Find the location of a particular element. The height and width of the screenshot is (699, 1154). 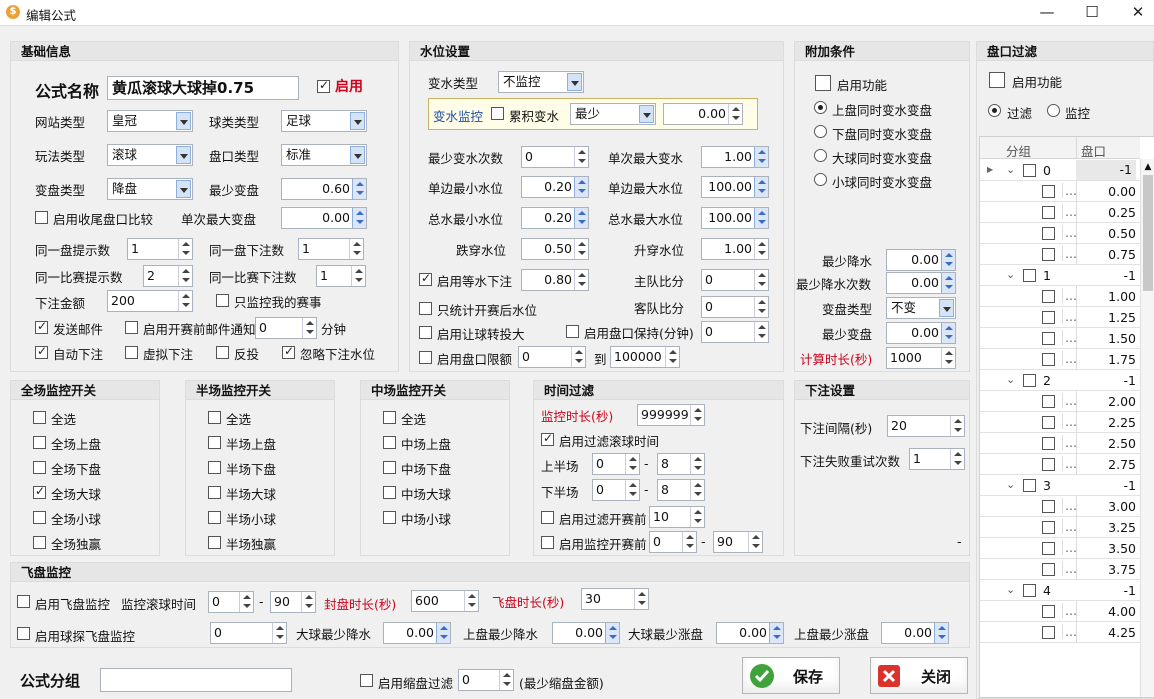

handicap-row: ... 0.00 is located at coordinates (1060, 191).